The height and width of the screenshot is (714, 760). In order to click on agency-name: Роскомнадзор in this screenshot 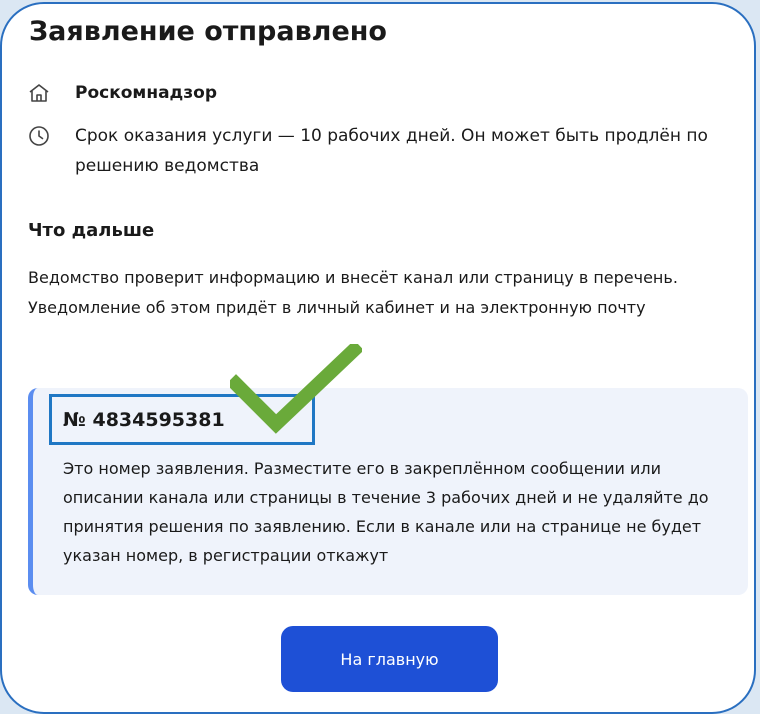, I will do `click(146, 93)`.